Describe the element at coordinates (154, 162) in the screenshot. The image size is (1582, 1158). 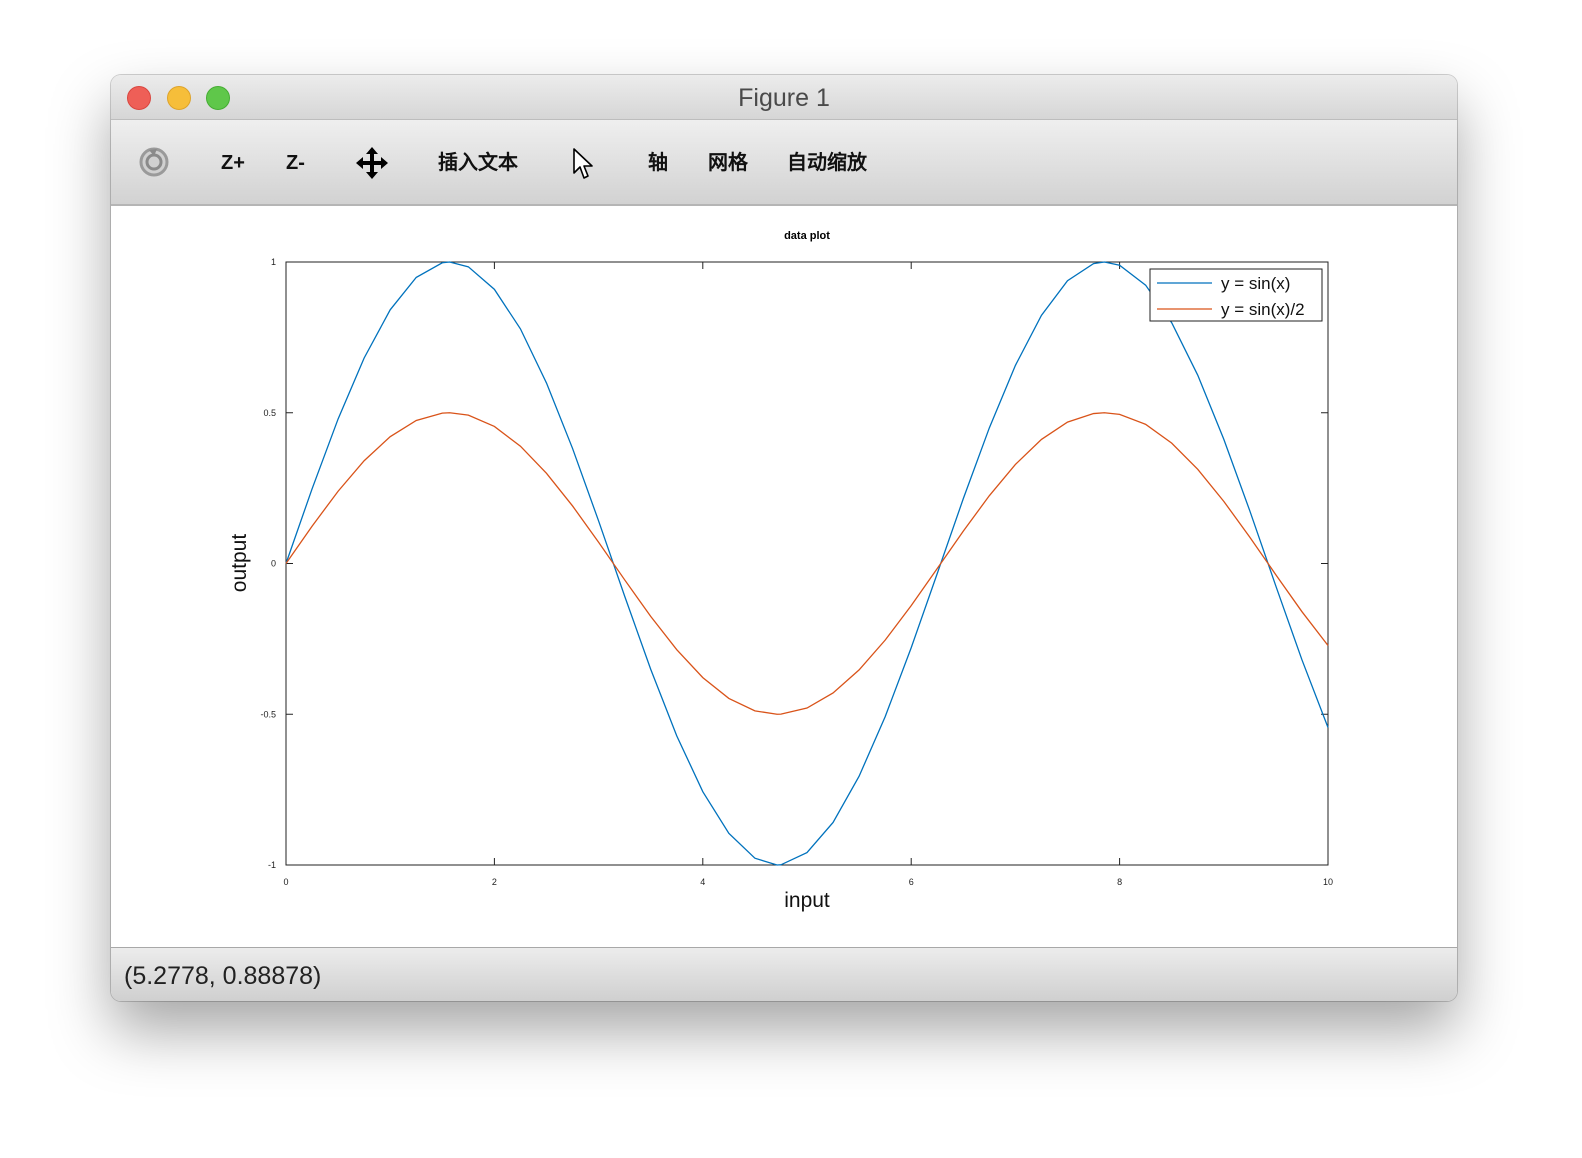
I see `rotate-icon` at that location.